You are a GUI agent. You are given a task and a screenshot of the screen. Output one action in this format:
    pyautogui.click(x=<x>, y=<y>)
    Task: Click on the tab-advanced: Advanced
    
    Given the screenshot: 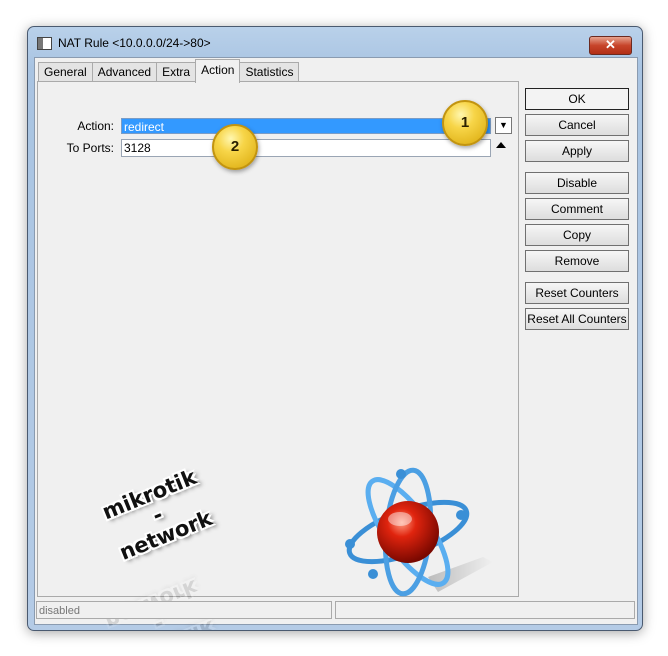 What is the action you would take?
    pyautogui.click(x=124, y=72)
    